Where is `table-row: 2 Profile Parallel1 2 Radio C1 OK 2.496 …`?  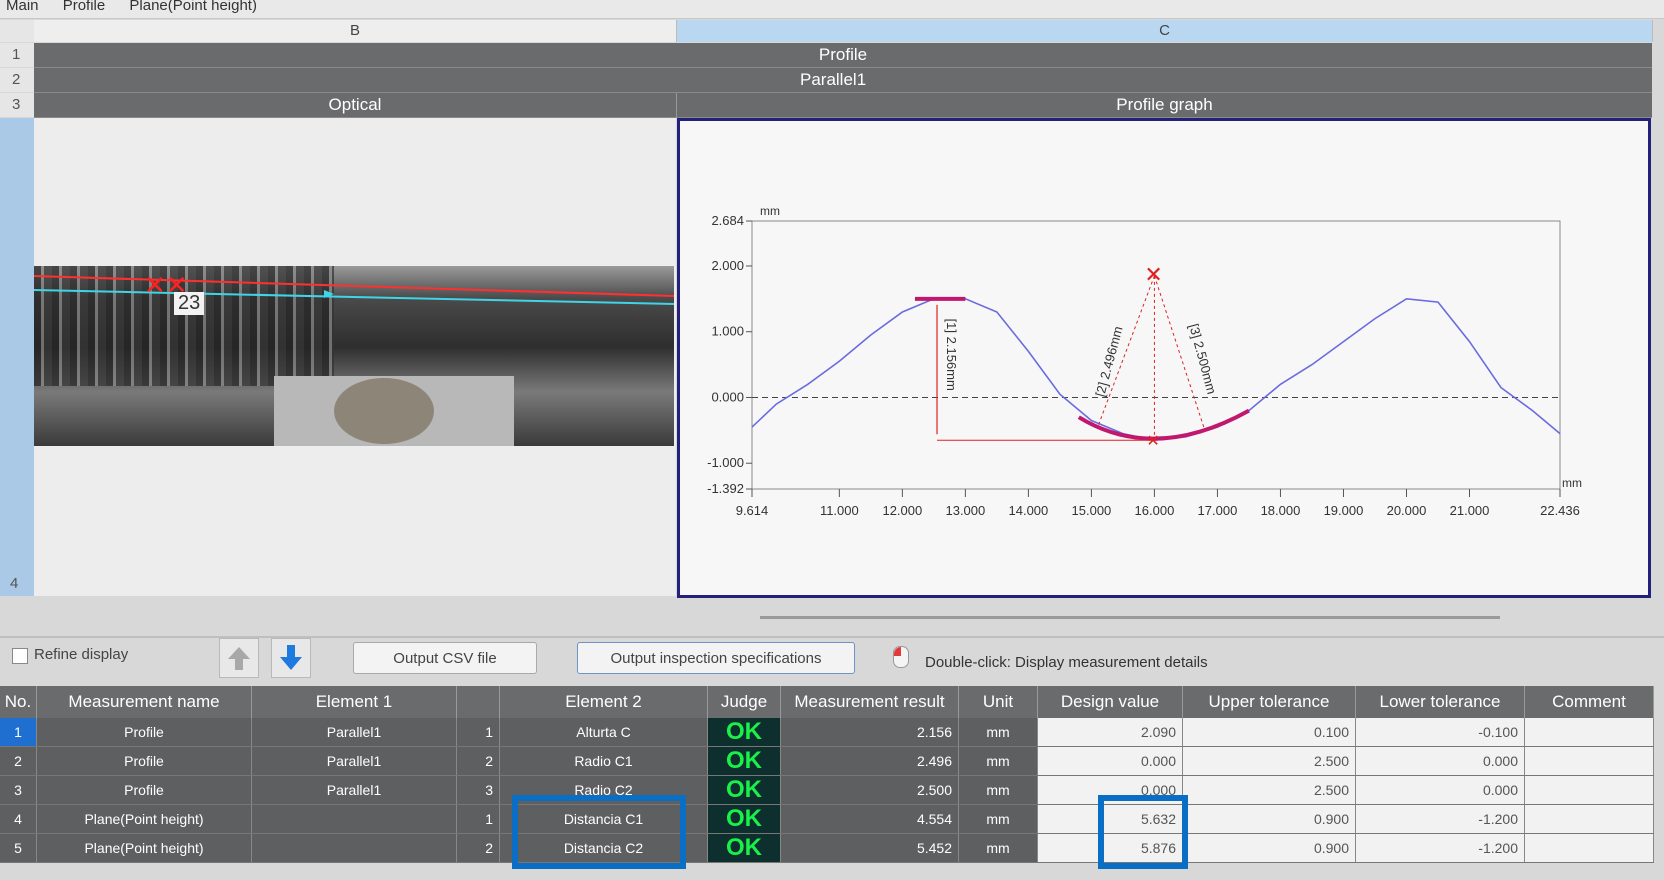 table-row: 2 Profile Parallel1 2 Radio C1 OK 2.496 … is located at coordinates (827, 761).